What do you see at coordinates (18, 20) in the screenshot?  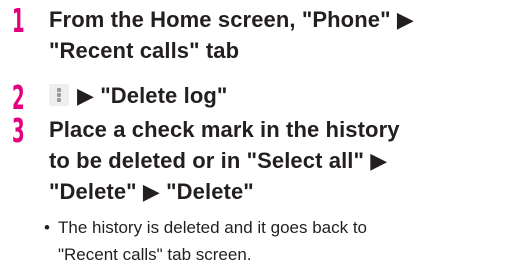 I see `step-number-1: 1` at bounding box center [18, 20].